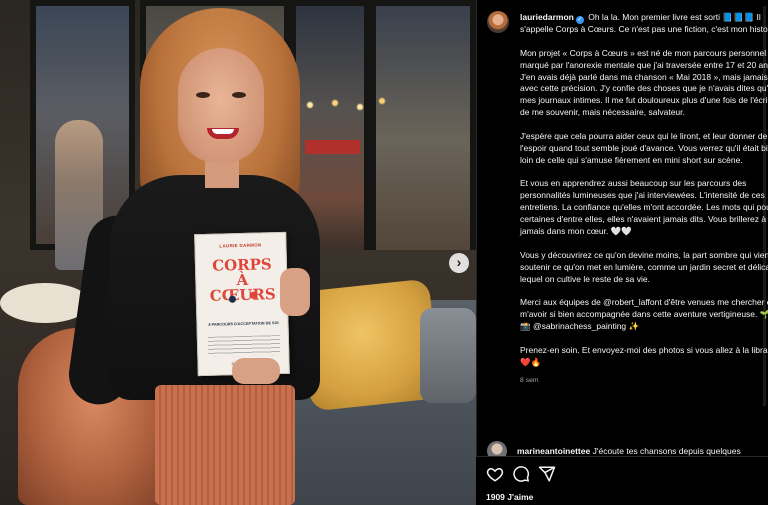 The height and width of the screenshot is (505, 768). Describe the element at coordinates (225, 445) in the screenshot. I see `woman-pants` at that location.